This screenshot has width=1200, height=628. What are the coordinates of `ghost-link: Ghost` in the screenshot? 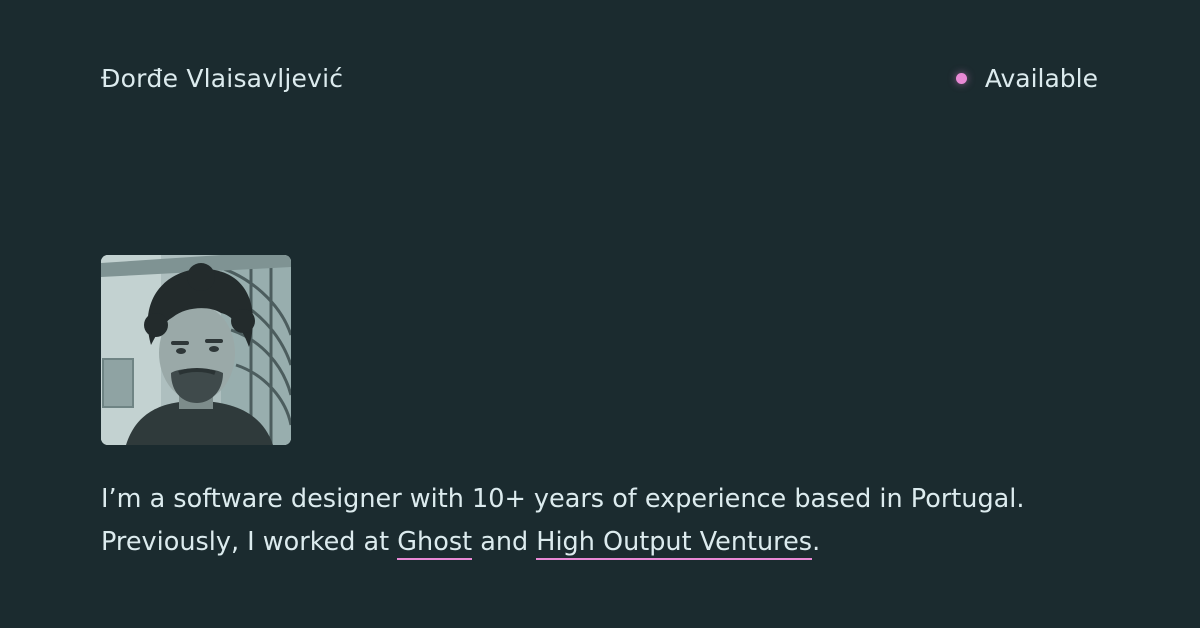 It's located at (435, 543).